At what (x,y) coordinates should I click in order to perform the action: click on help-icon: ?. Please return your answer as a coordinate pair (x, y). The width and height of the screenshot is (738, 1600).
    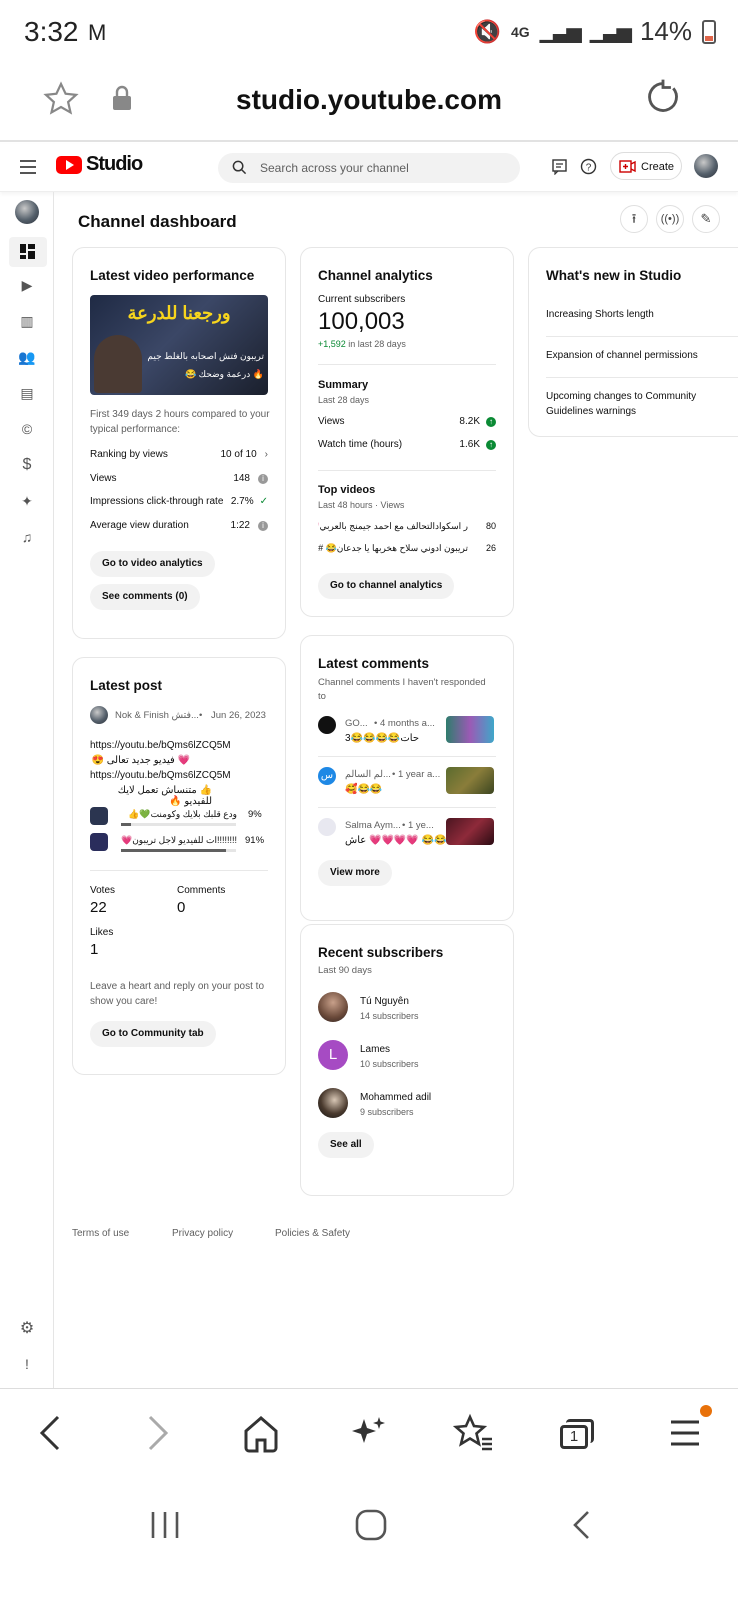
    Looking at the image, I should click on (588, 166).